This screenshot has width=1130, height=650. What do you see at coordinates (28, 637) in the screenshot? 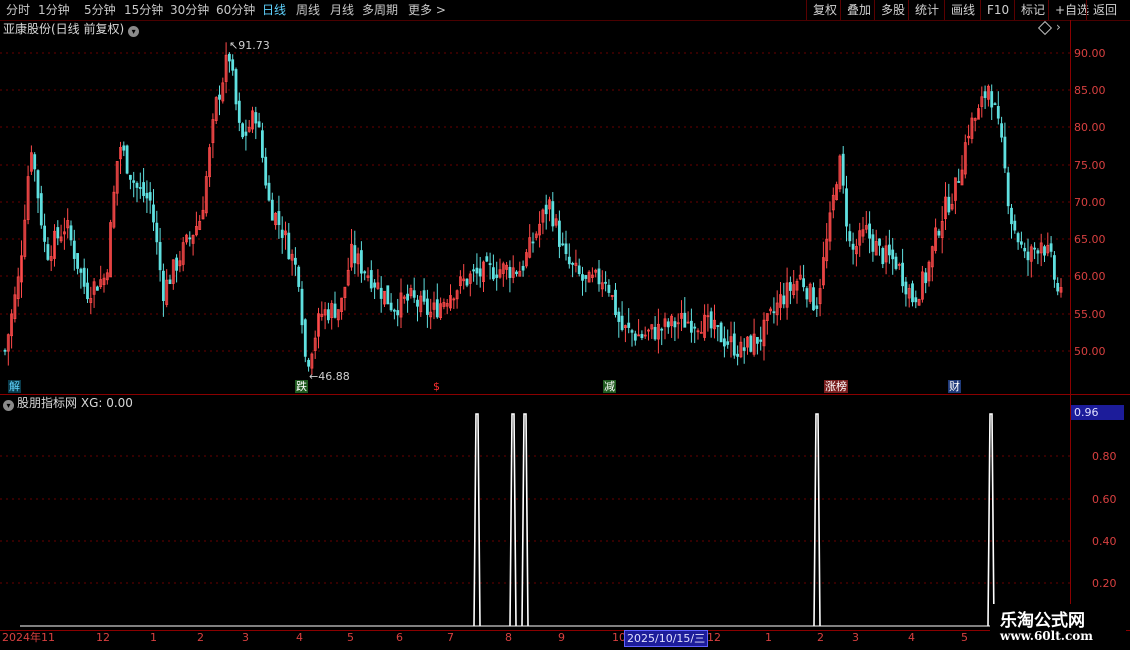
I see `date-tick: 2024年11` at bounding box center [28, 637].